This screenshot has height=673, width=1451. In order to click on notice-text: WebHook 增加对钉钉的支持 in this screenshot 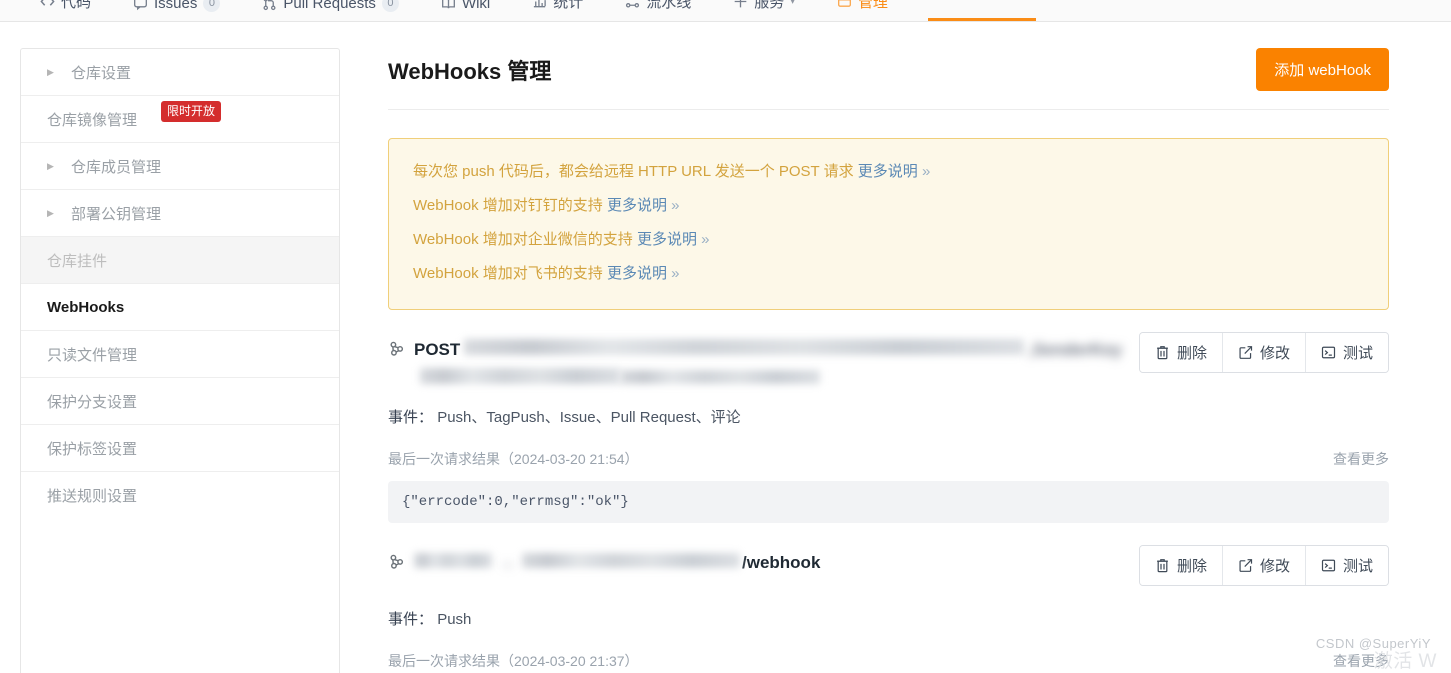, I will do `click(510, 205)`.